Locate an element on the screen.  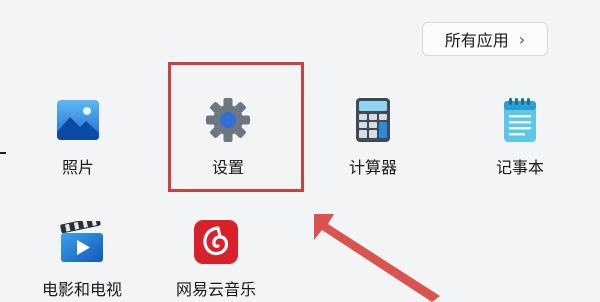
calculator-icon is located at coordinates (373, 120).